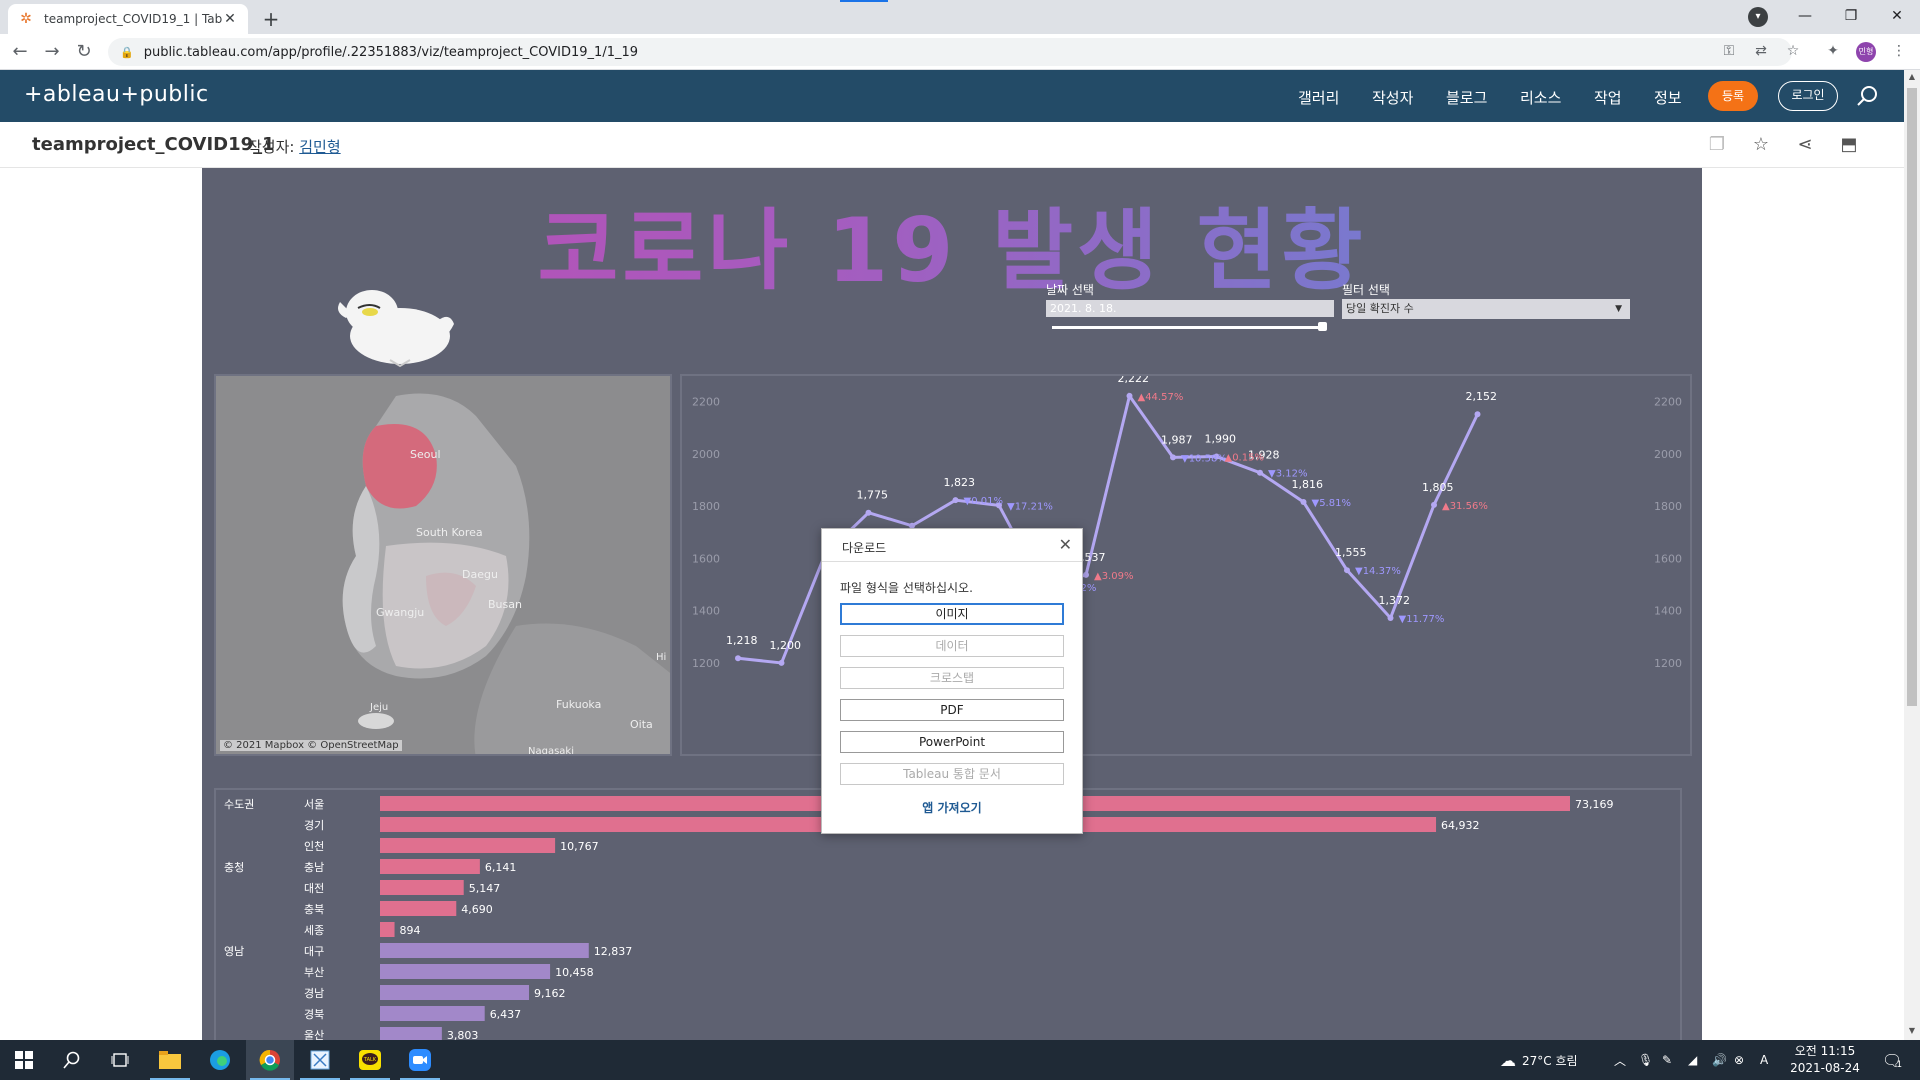 The height and width of the screenshot is (1080, 1920). Describe the element at coordinates (1851, 17) in the screenshot. I see `restore-button: ❐` at that location.